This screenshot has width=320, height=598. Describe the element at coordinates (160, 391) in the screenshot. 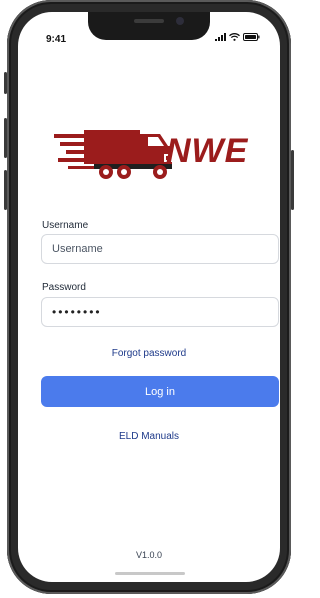

I see `login-button: Log in` at that location.